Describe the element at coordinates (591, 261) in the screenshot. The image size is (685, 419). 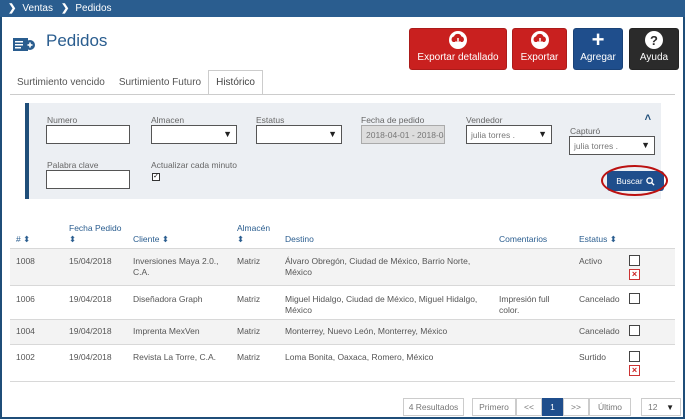
I see `cell-estatus: Activo` at that location.